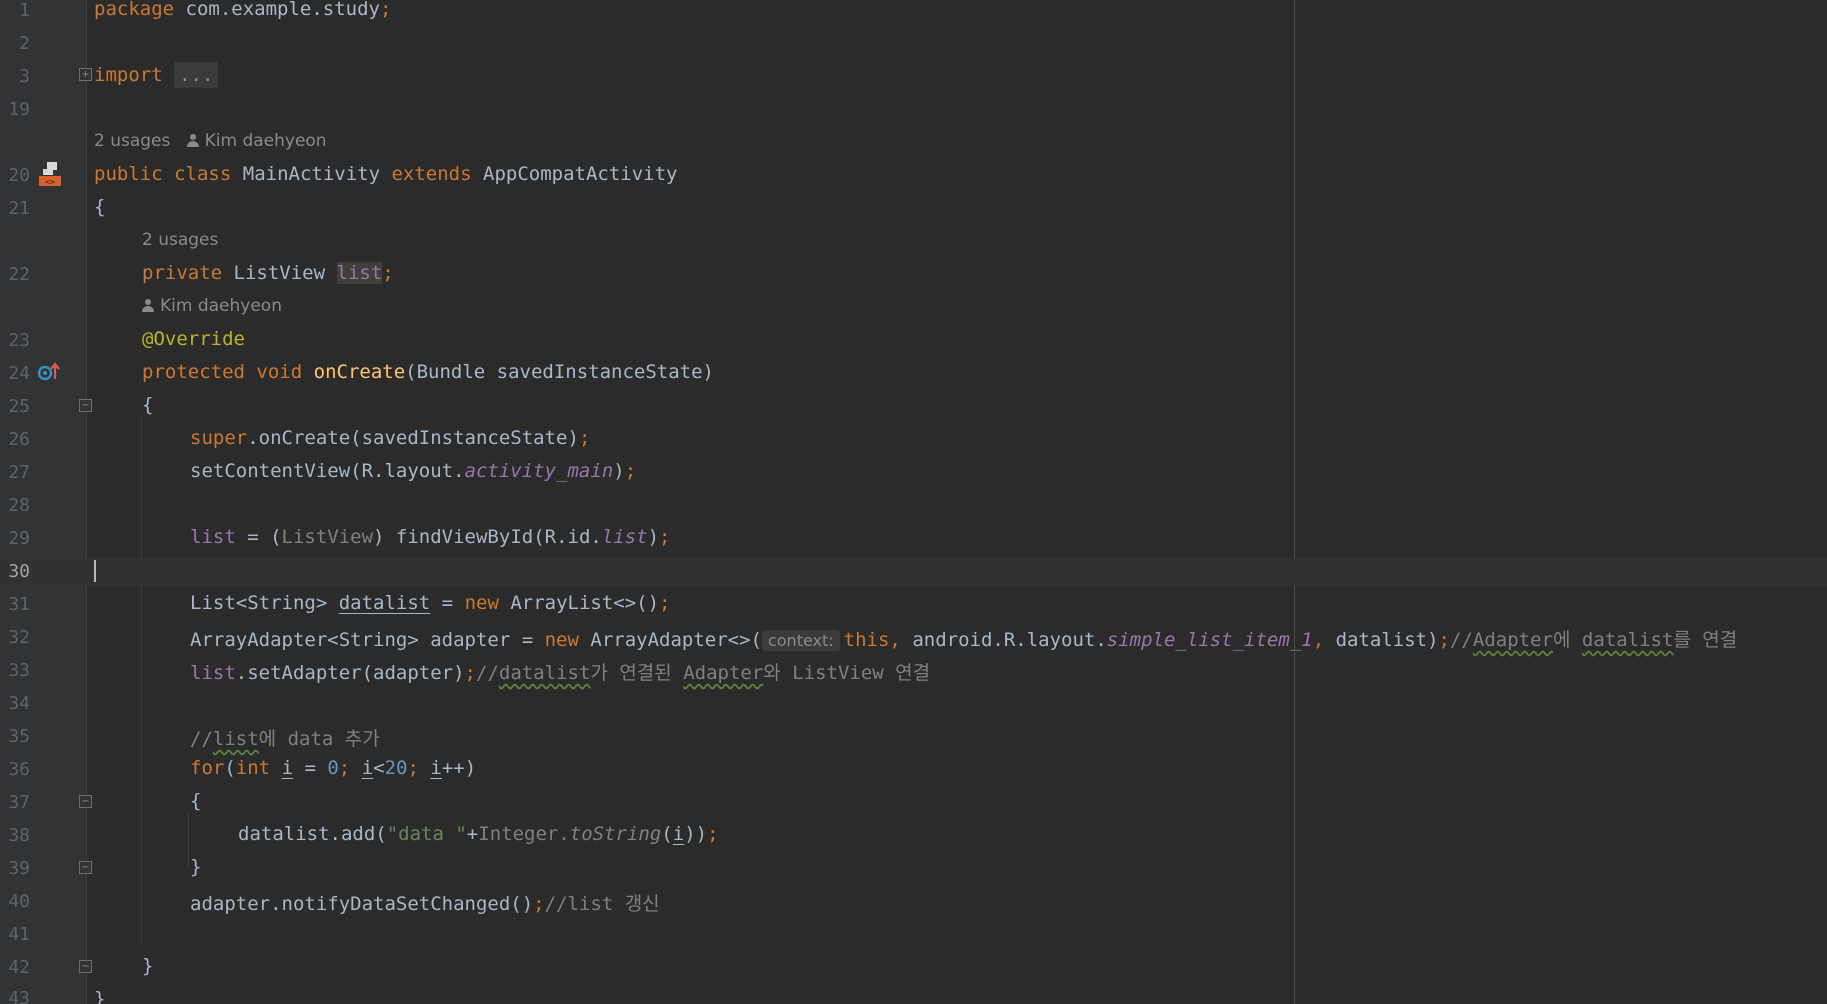  What do you see at coordinates (367, 640) in the screenshot?
I see `declaration: ArrayAdapter<String> adapter =` at bounding box center [367, 640].